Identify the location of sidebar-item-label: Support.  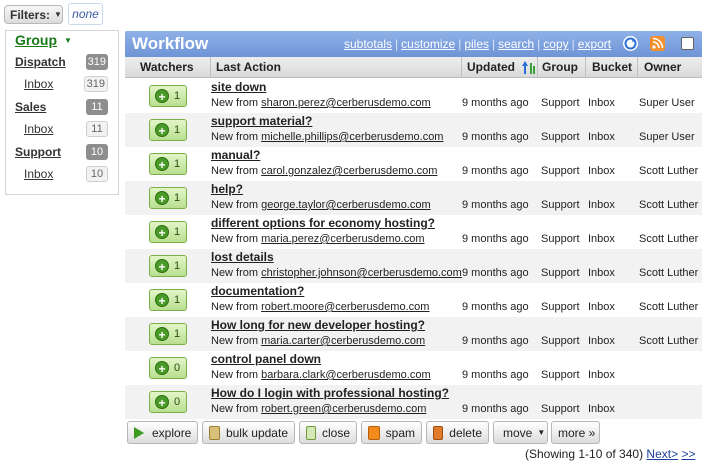
(38, 152).